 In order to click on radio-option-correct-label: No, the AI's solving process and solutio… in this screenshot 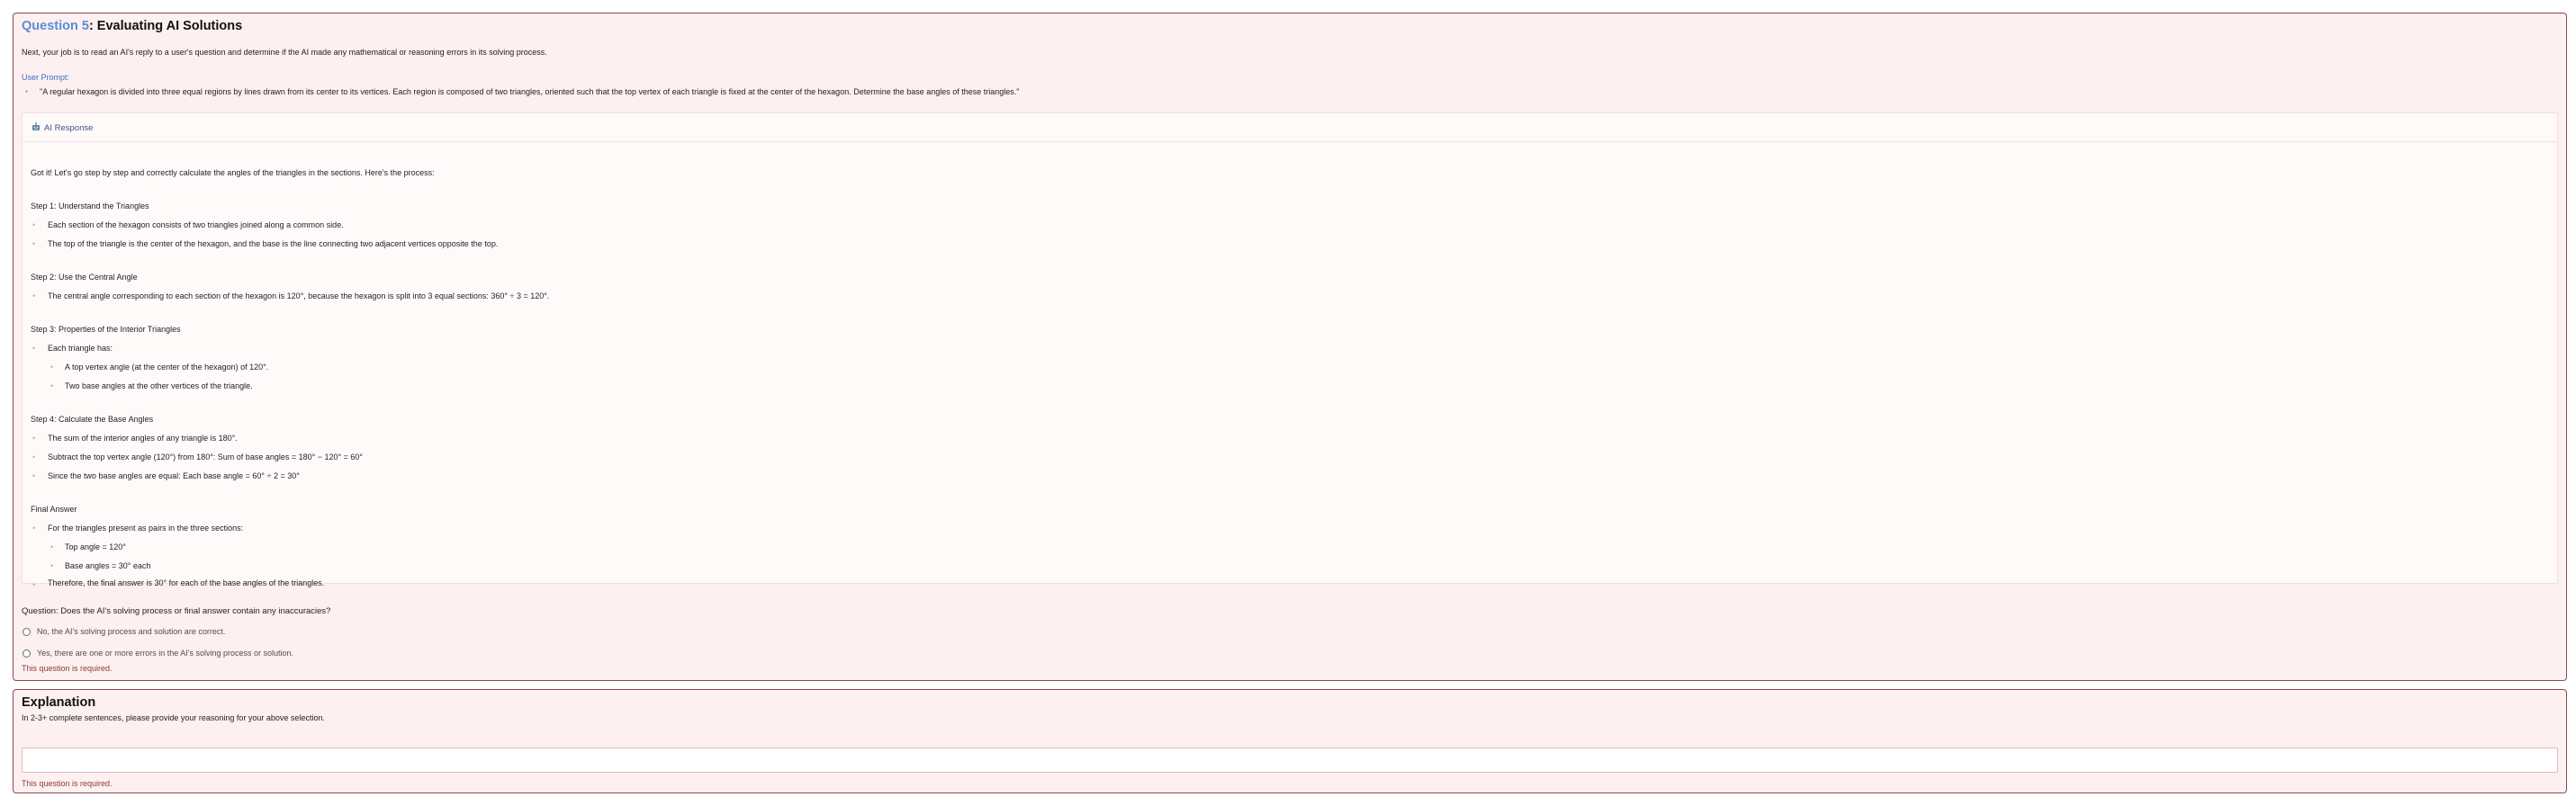, I will do `click(131, 631)`.